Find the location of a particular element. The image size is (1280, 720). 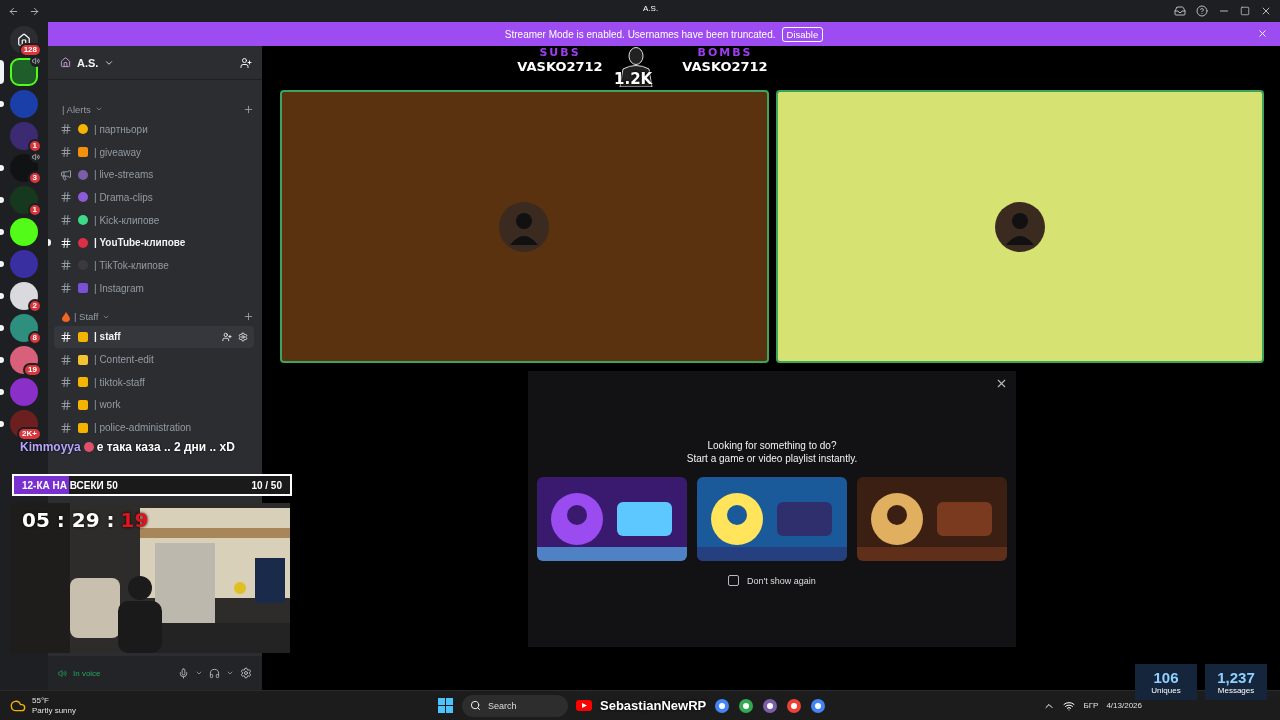

emote-icon is located at coordinates (88, 447).